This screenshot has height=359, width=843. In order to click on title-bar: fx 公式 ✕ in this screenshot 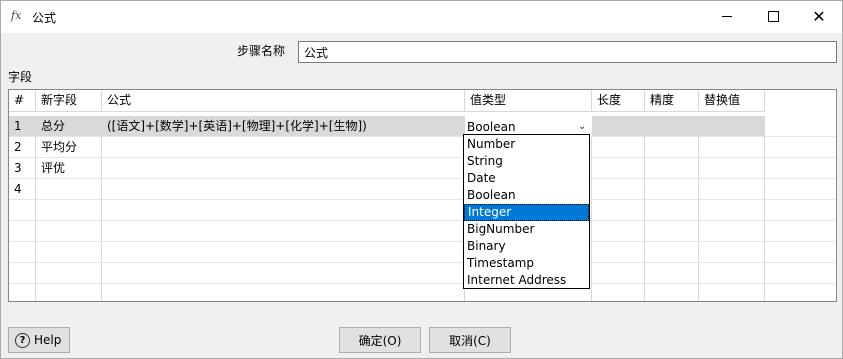, I will do `click(421, 17)`.